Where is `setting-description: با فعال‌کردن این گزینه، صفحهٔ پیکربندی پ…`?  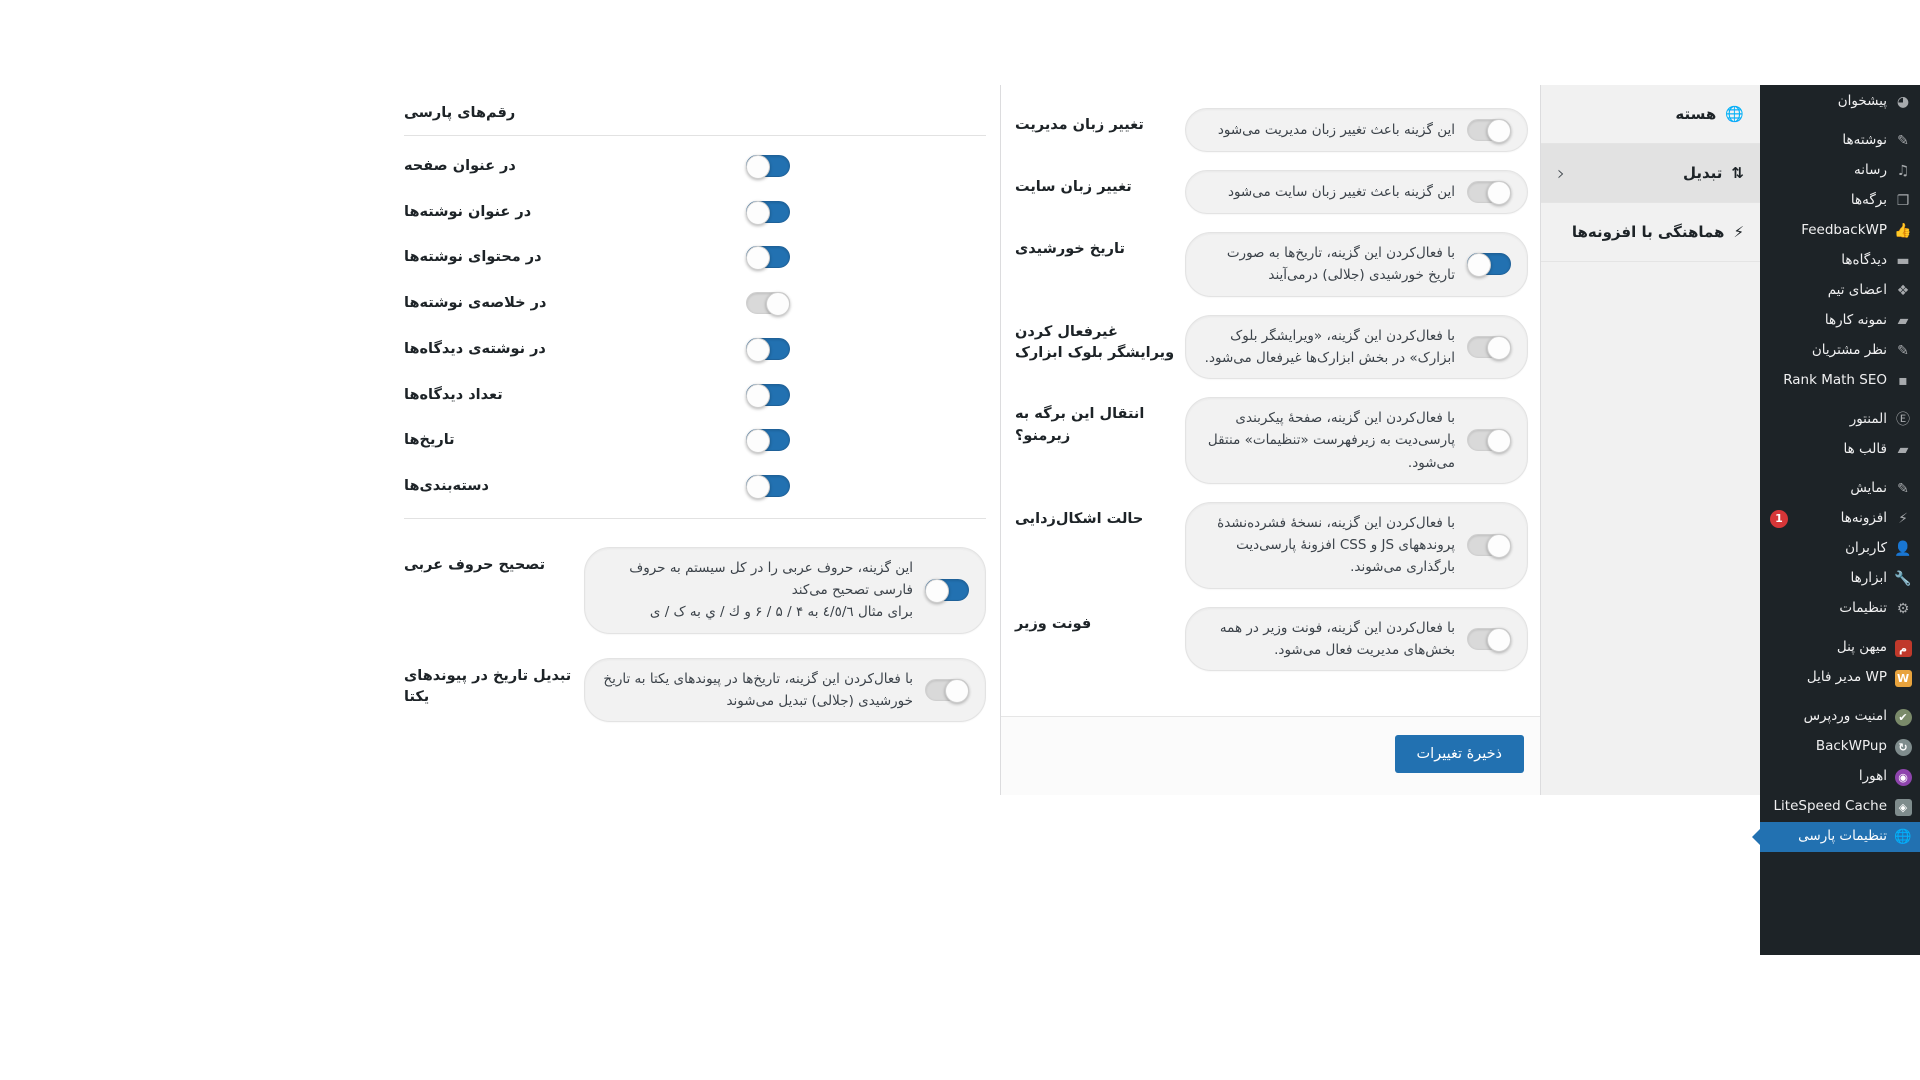 setting-description: با فعال‌کردن این گزینه، صفحهٔ پیکربندی پ… is located at coordinates (1331, 440).